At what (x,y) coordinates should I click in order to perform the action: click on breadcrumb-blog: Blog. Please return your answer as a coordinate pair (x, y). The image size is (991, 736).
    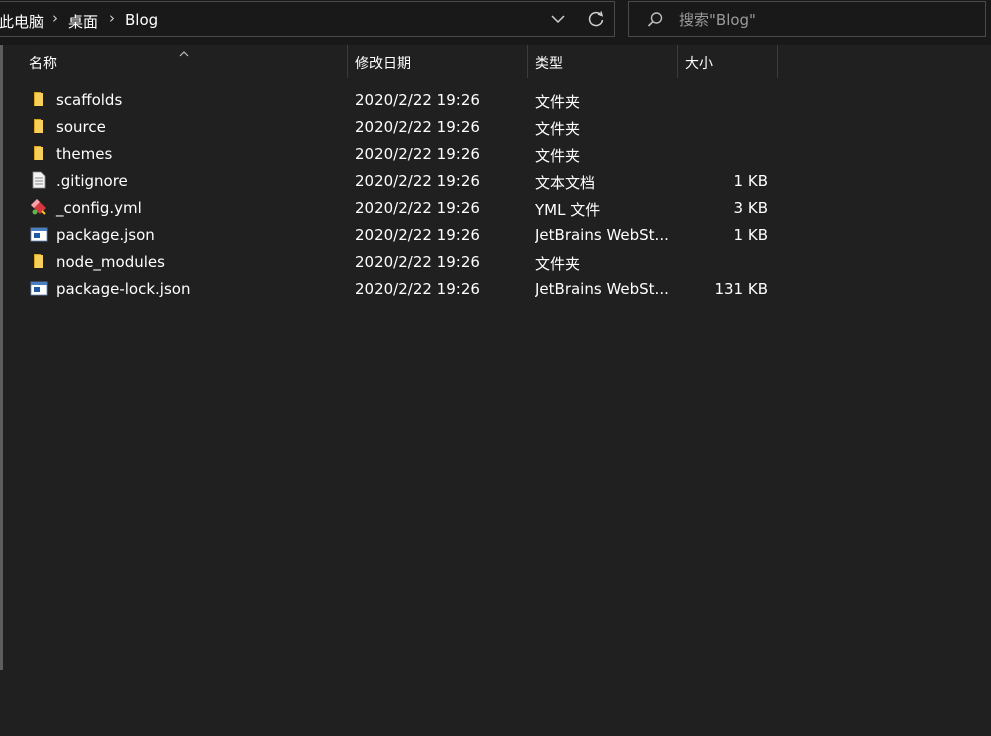
    Looking at the image, I should click on (141, 20).